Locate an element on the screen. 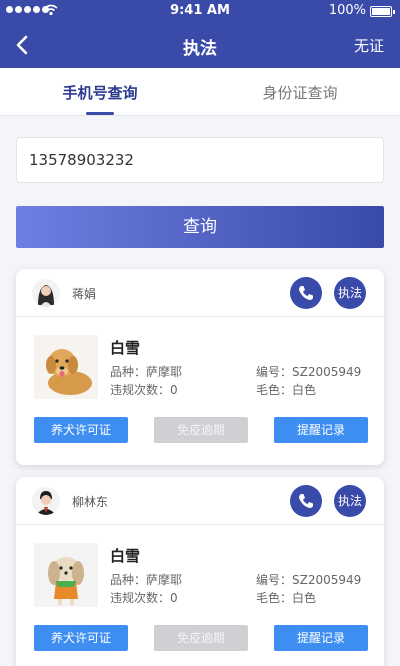 Image resolution: width=400 pixels, height=666 pixels. page-title: 执法 is located at coordinates (200, 49).